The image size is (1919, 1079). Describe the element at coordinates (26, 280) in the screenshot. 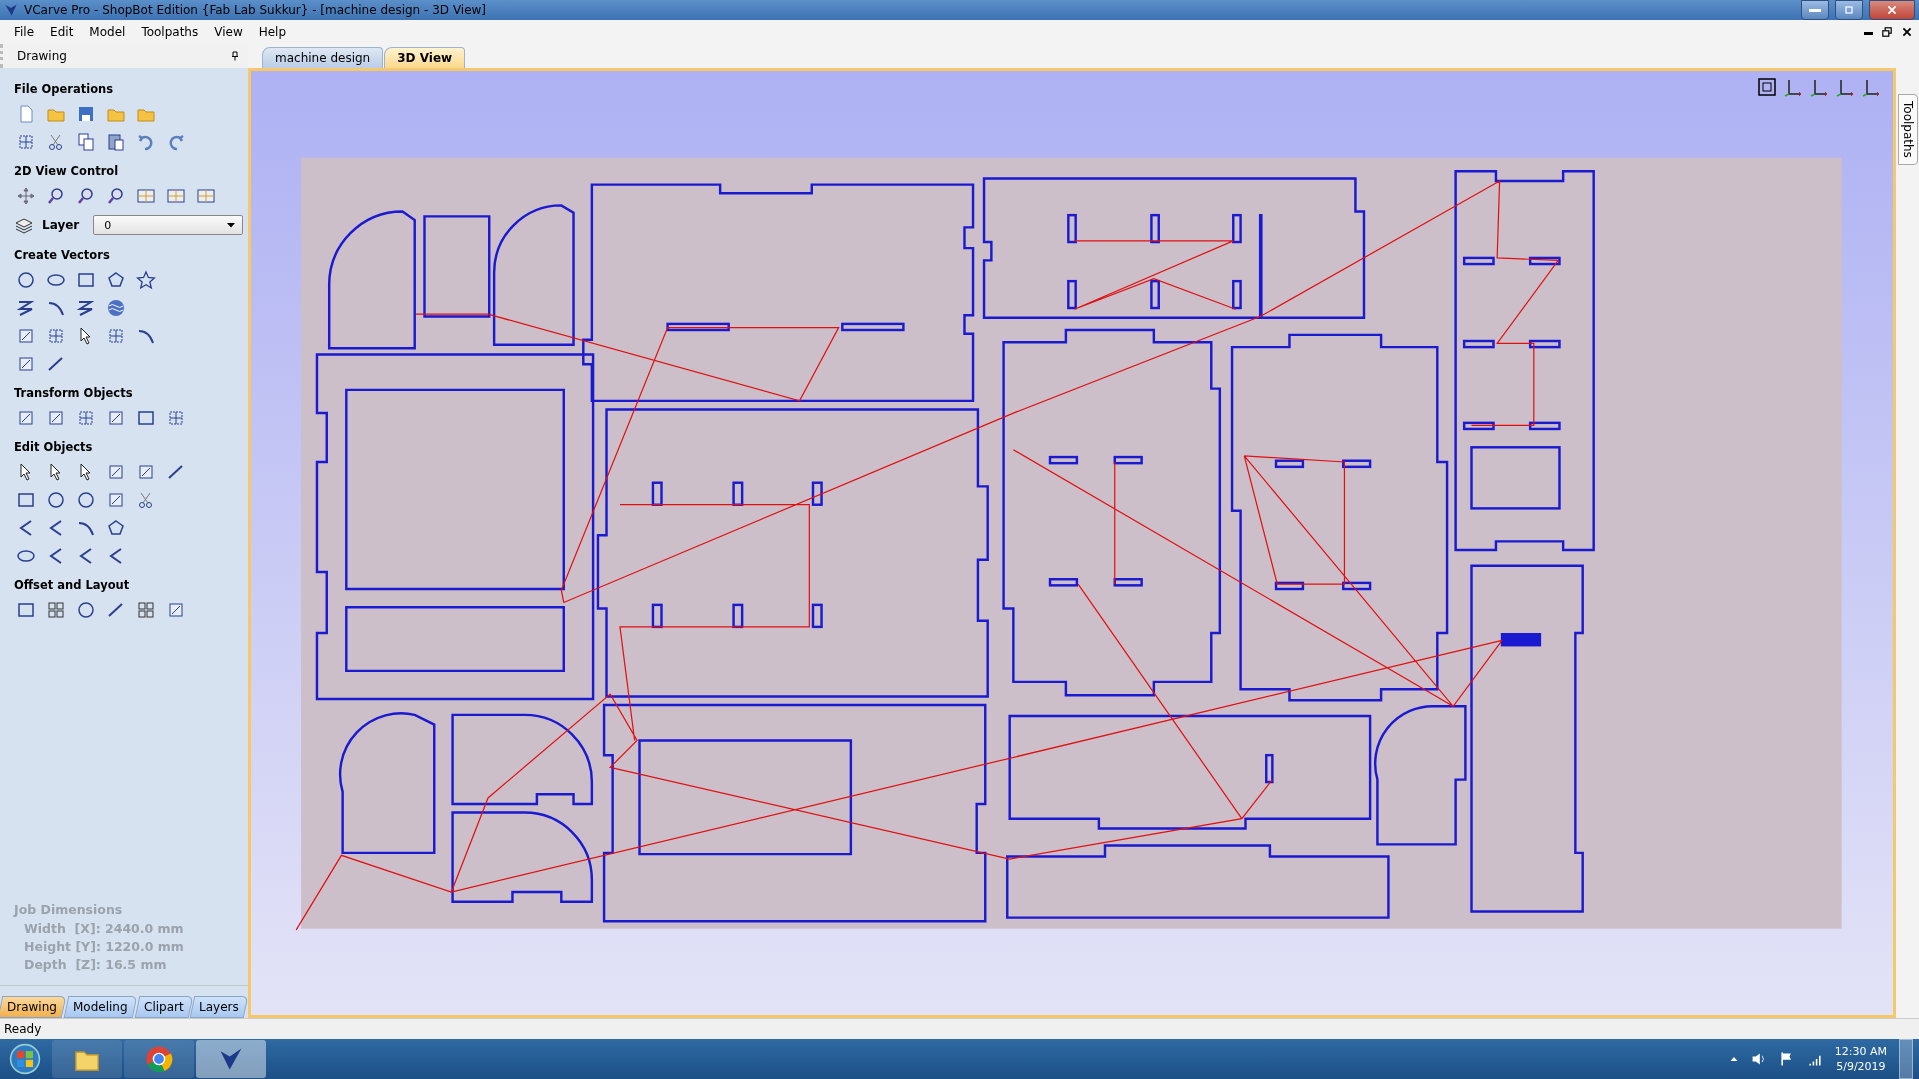

I see `circle-icon` at that location.